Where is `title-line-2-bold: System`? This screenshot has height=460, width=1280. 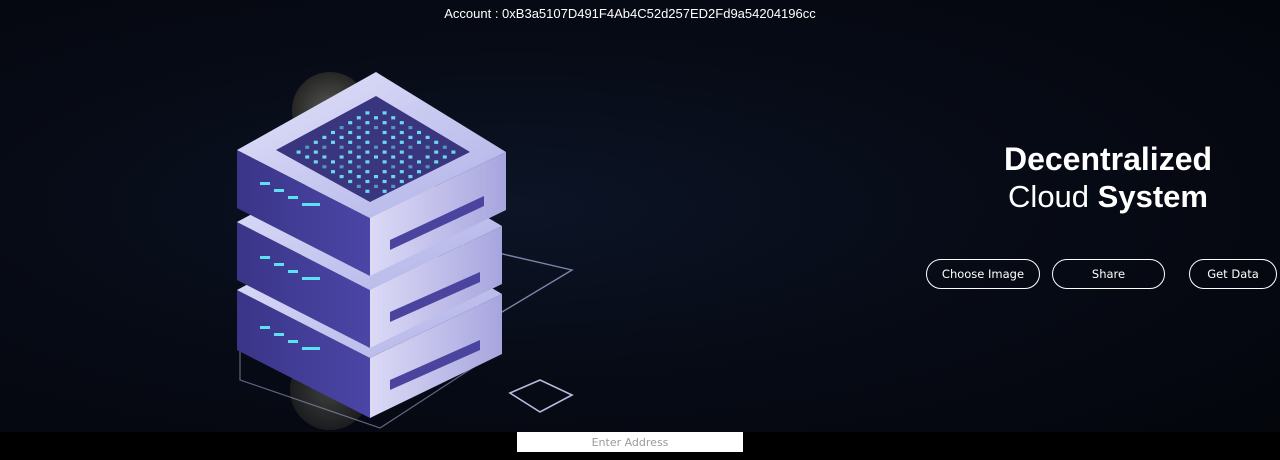
title-line-2-bold: System is located at coordinates (1152, 196).